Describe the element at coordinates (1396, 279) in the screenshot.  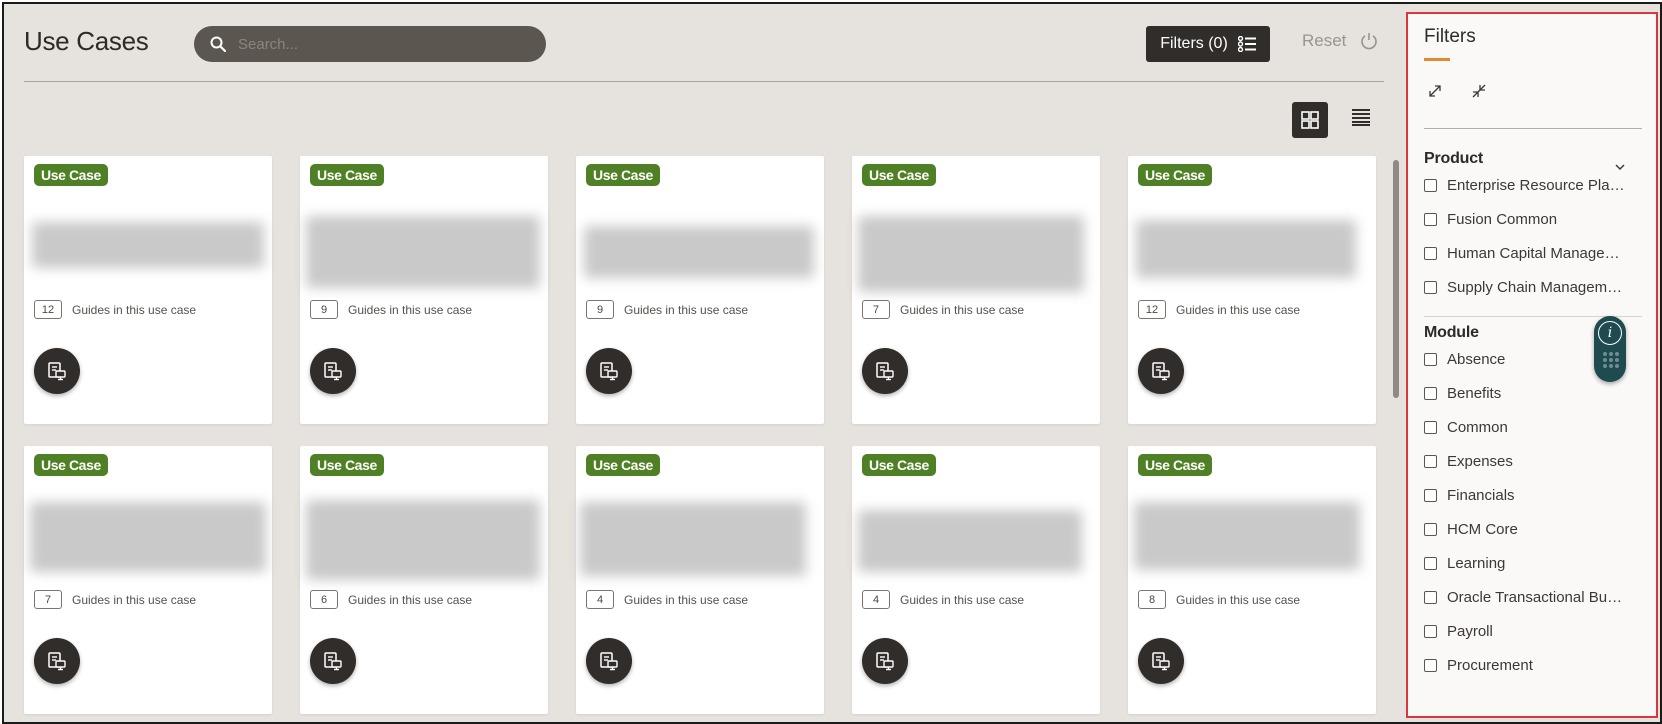
I see `scrollbar-thumb` at that location.